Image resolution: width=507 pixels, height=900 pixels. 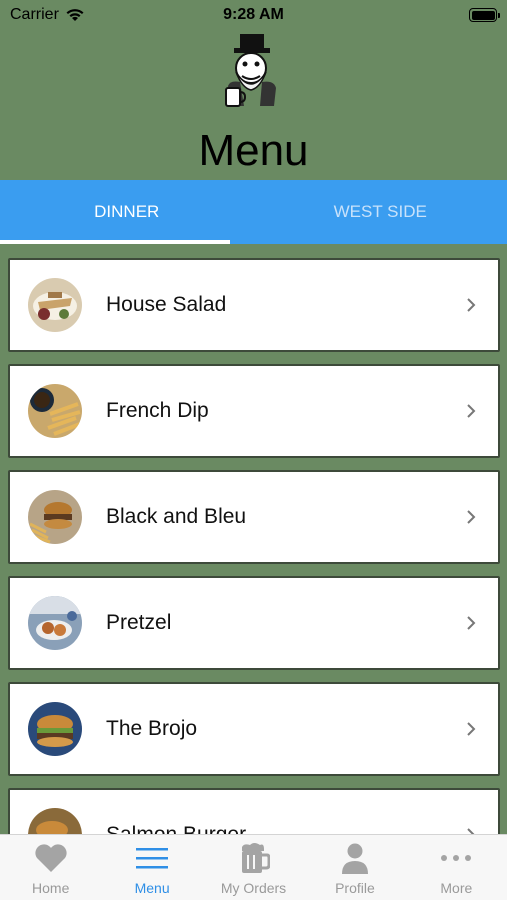 I want to click on person-icon, so click(x=355, y=858).